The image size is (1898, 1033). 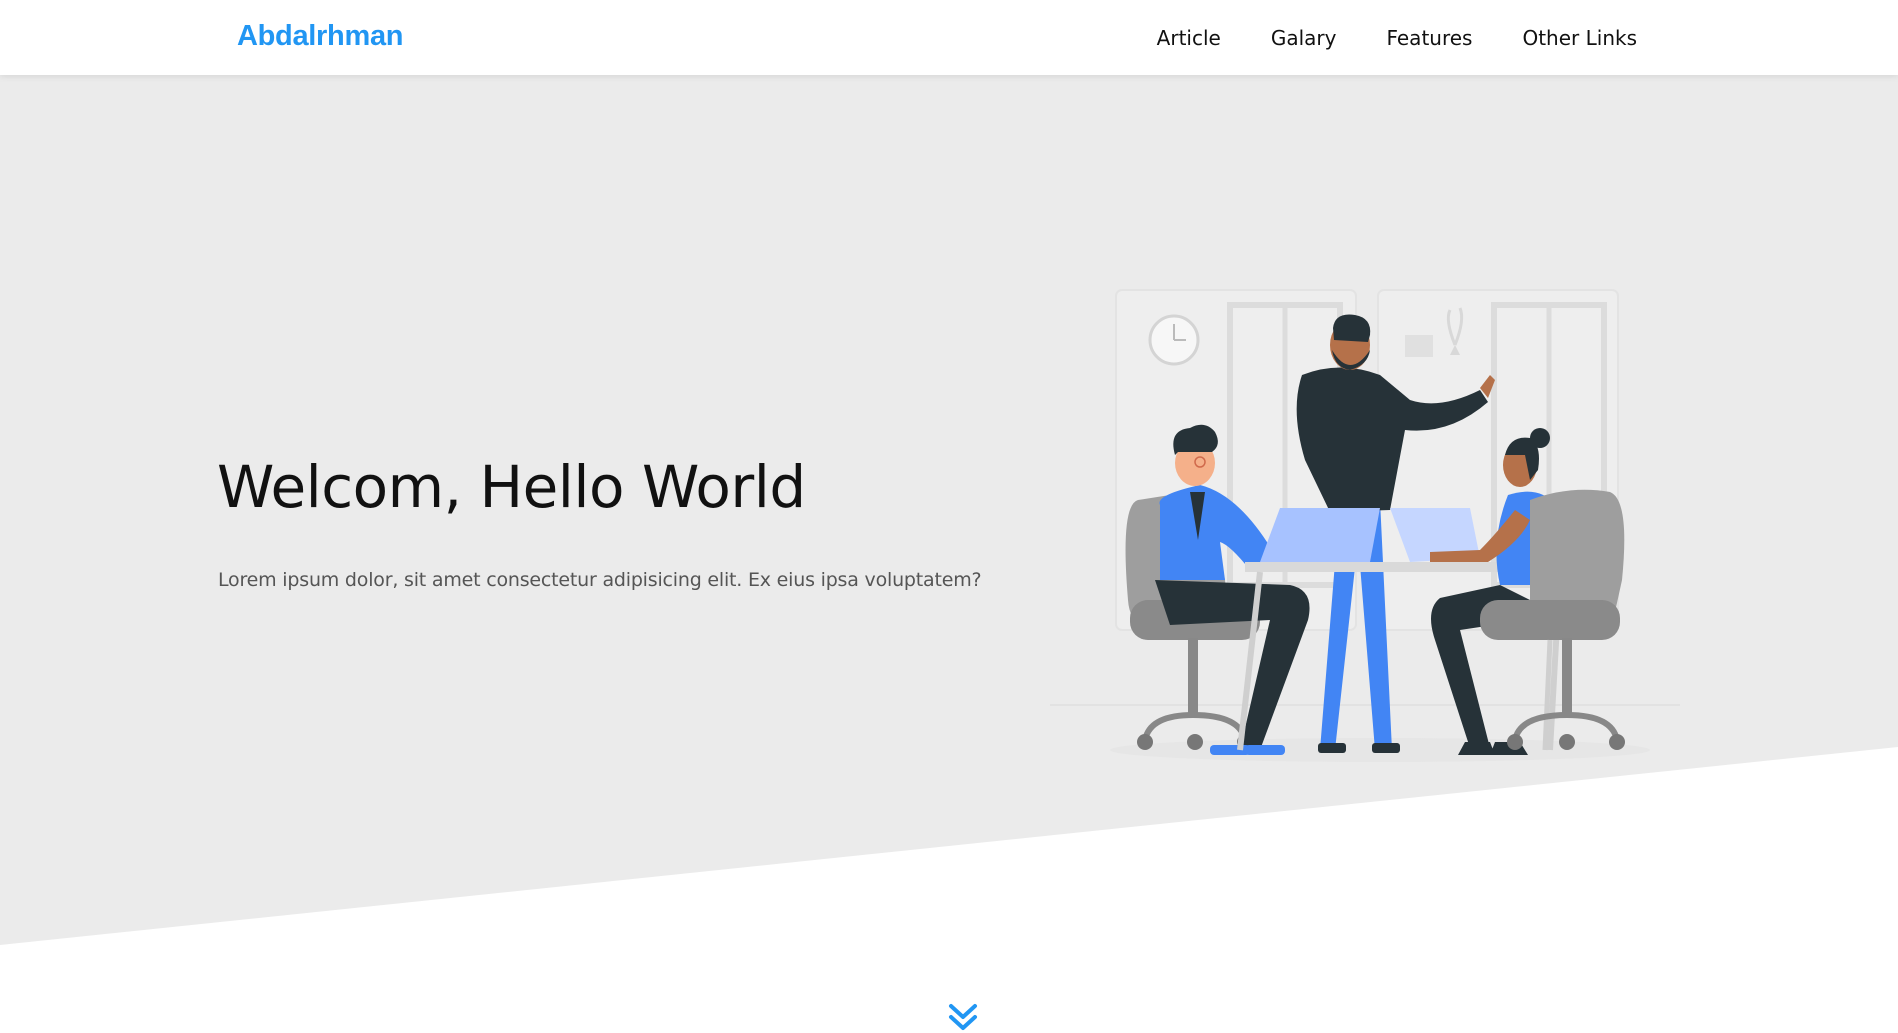 I want to click on hero-title: Welcom, Hello World, so click(x=511, y=487).